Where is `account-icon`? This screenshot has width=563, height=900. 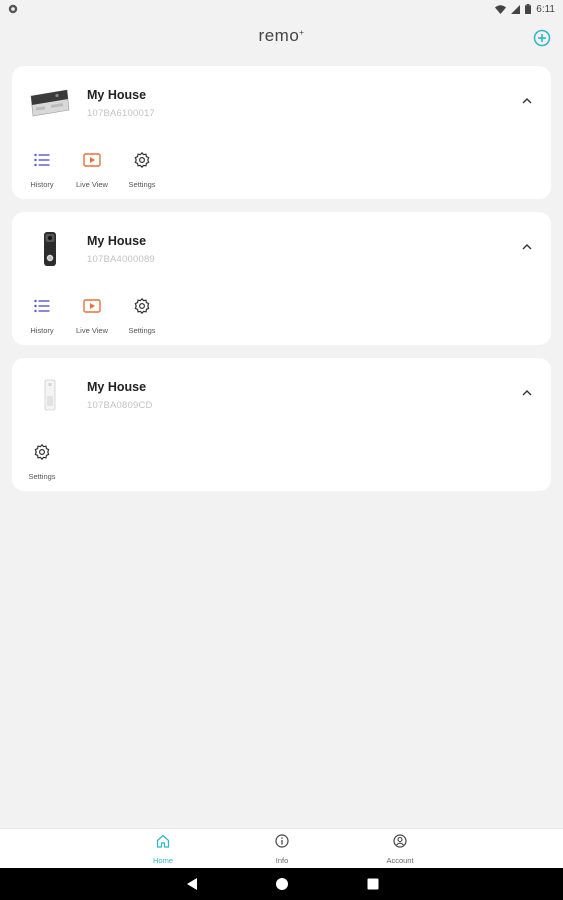
account-icon is located at coordinates (400, 841).